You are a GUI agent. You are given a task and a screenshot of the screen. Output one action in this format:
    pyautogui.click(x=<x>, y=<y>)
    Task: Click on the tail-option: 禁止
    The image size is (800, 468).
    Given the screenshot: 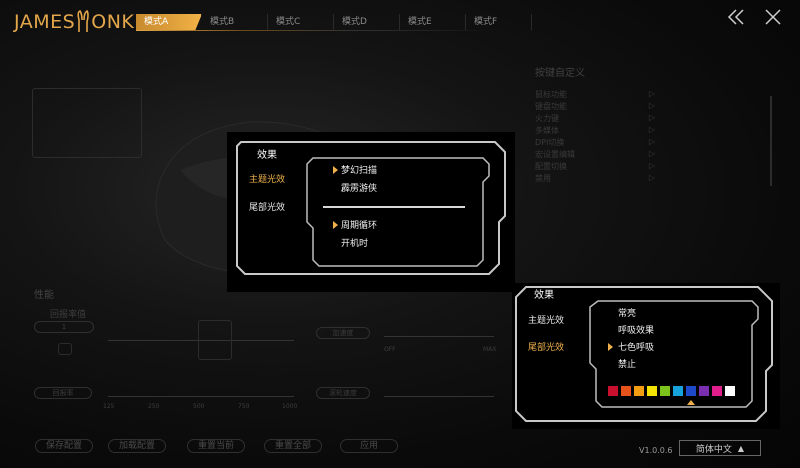 What is the action you would take?
    pyautogui.click(x=627, y=363)
    